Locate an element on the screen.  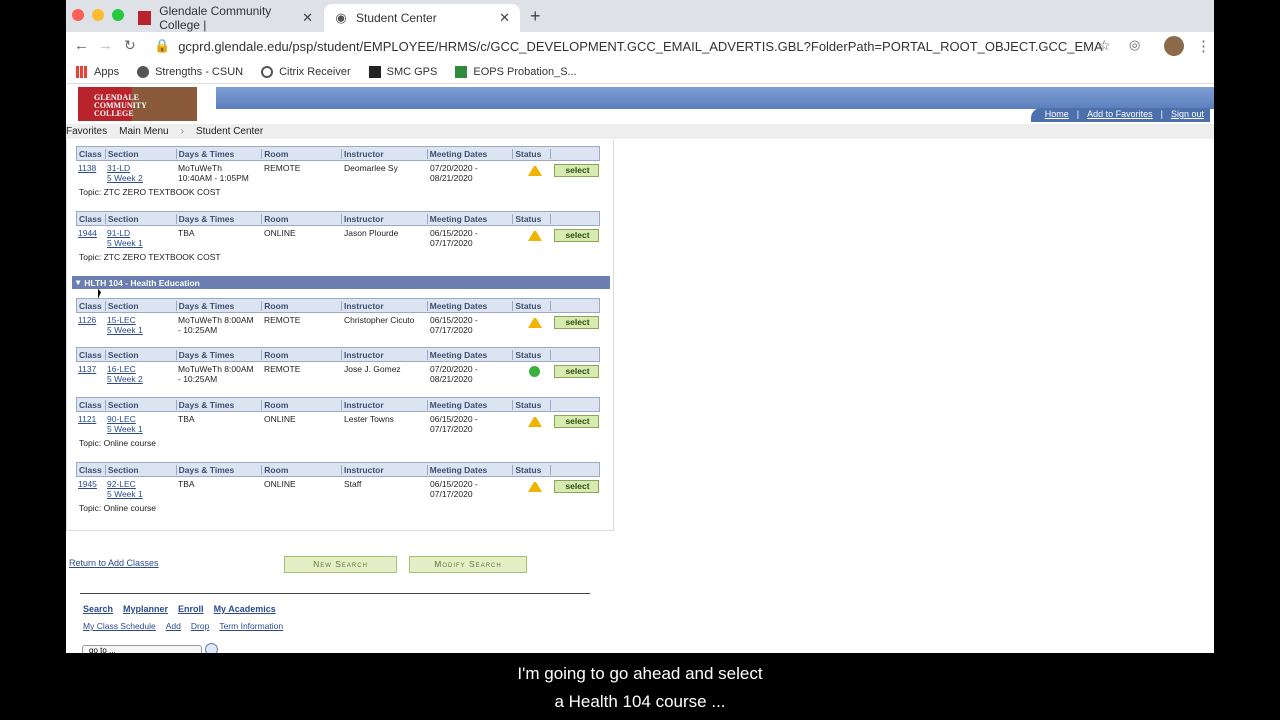
class-number-link: 1945 is located at coordinates (87, 484).